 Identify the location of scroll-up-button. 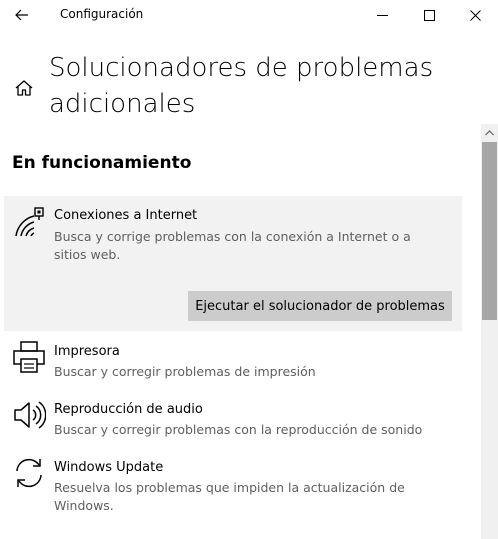
(489, 132).